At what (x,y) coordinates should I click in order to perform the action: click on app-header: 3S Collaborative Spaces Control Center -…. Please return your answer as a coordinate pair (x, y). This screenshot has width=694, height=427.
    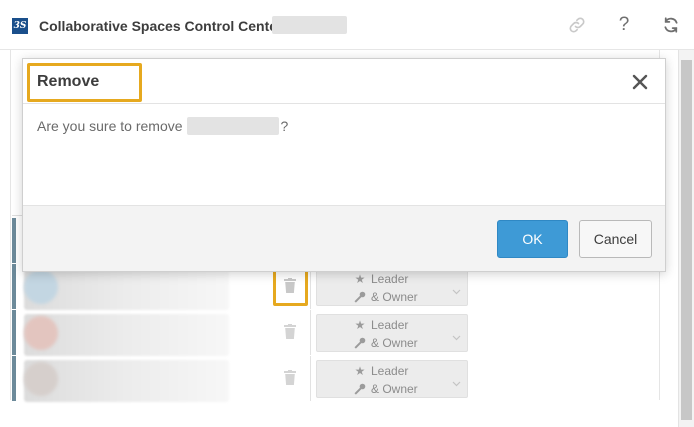
    Looking at the image, I should click on (347, 25).